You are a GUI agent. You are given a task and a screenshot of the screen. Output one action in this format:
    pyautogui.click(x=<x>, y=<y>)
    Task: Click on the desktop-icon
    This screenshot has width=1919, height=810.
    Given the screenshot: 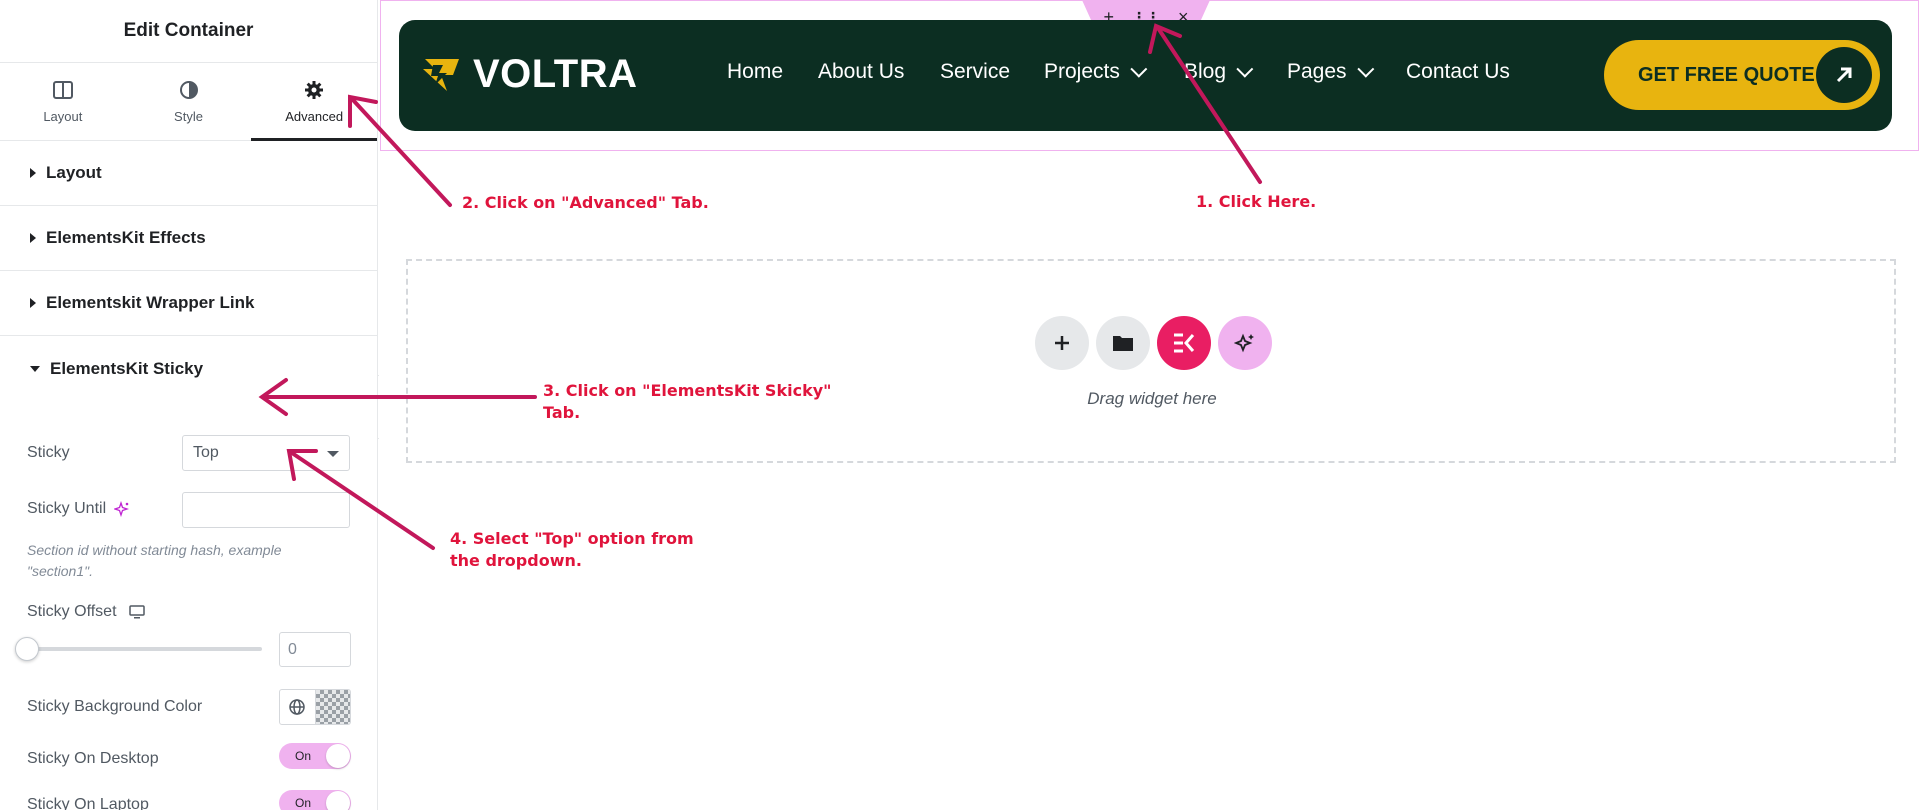 What is the action you would take?
    pyautogui.click(x=136, y=612)
    